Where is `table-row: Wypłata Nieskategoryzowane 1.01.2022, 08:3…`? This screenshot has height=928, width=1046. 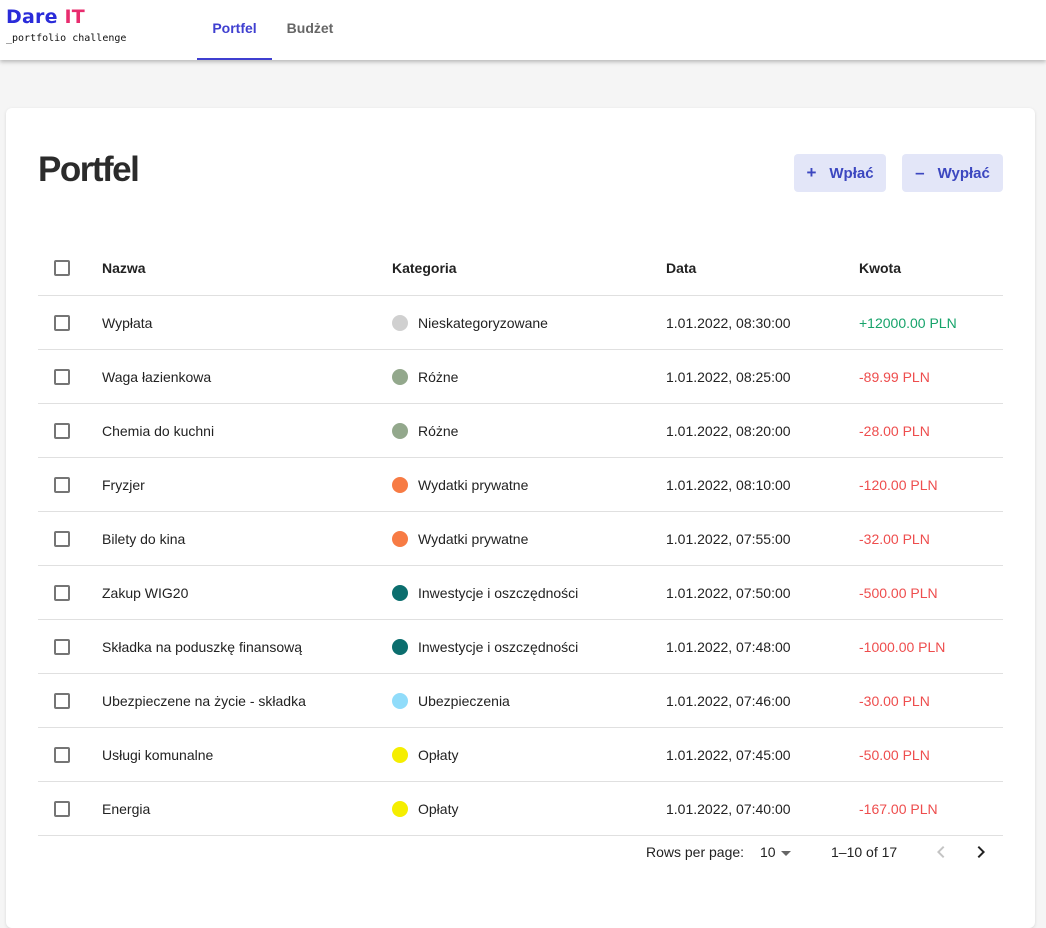
table-row: Wypłata Nieskategoryzowane 1.01.2022, 08:3… is located at coordinates (520, 323).